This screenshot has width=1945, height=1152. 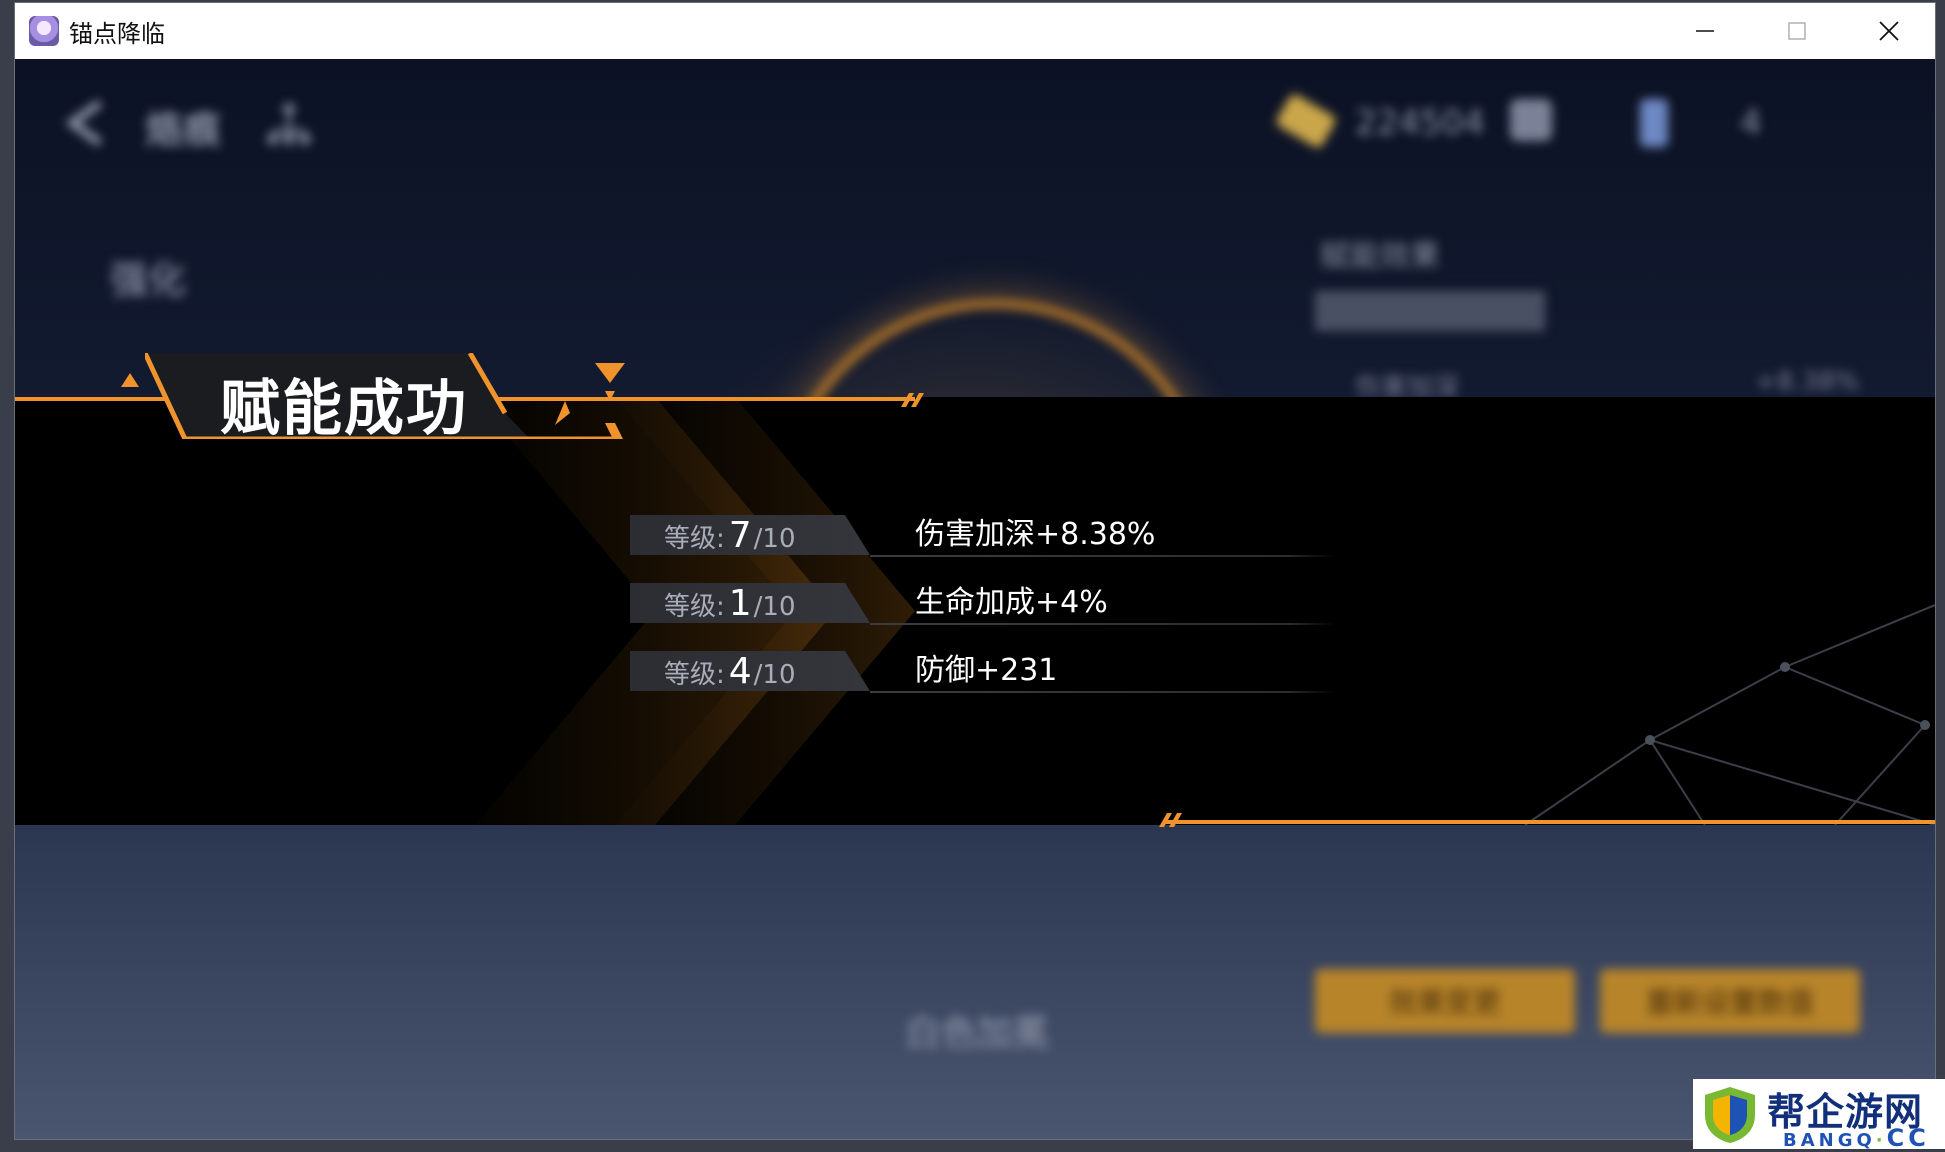 I want to click on network-decoration, so click(x=1729, y=714).